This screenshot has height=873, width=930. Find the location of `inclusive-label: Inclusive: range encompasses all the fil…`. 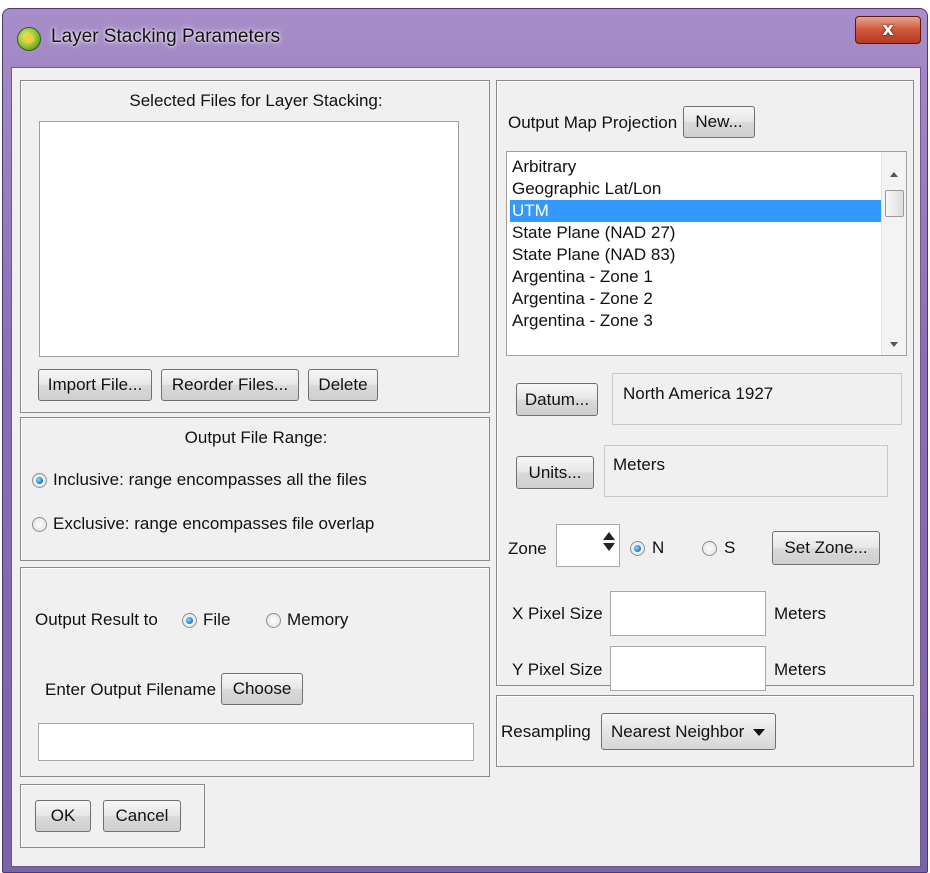

inclusive-label: Inclusive: range encompasses all the fil… is located at coordinates (210, 479).